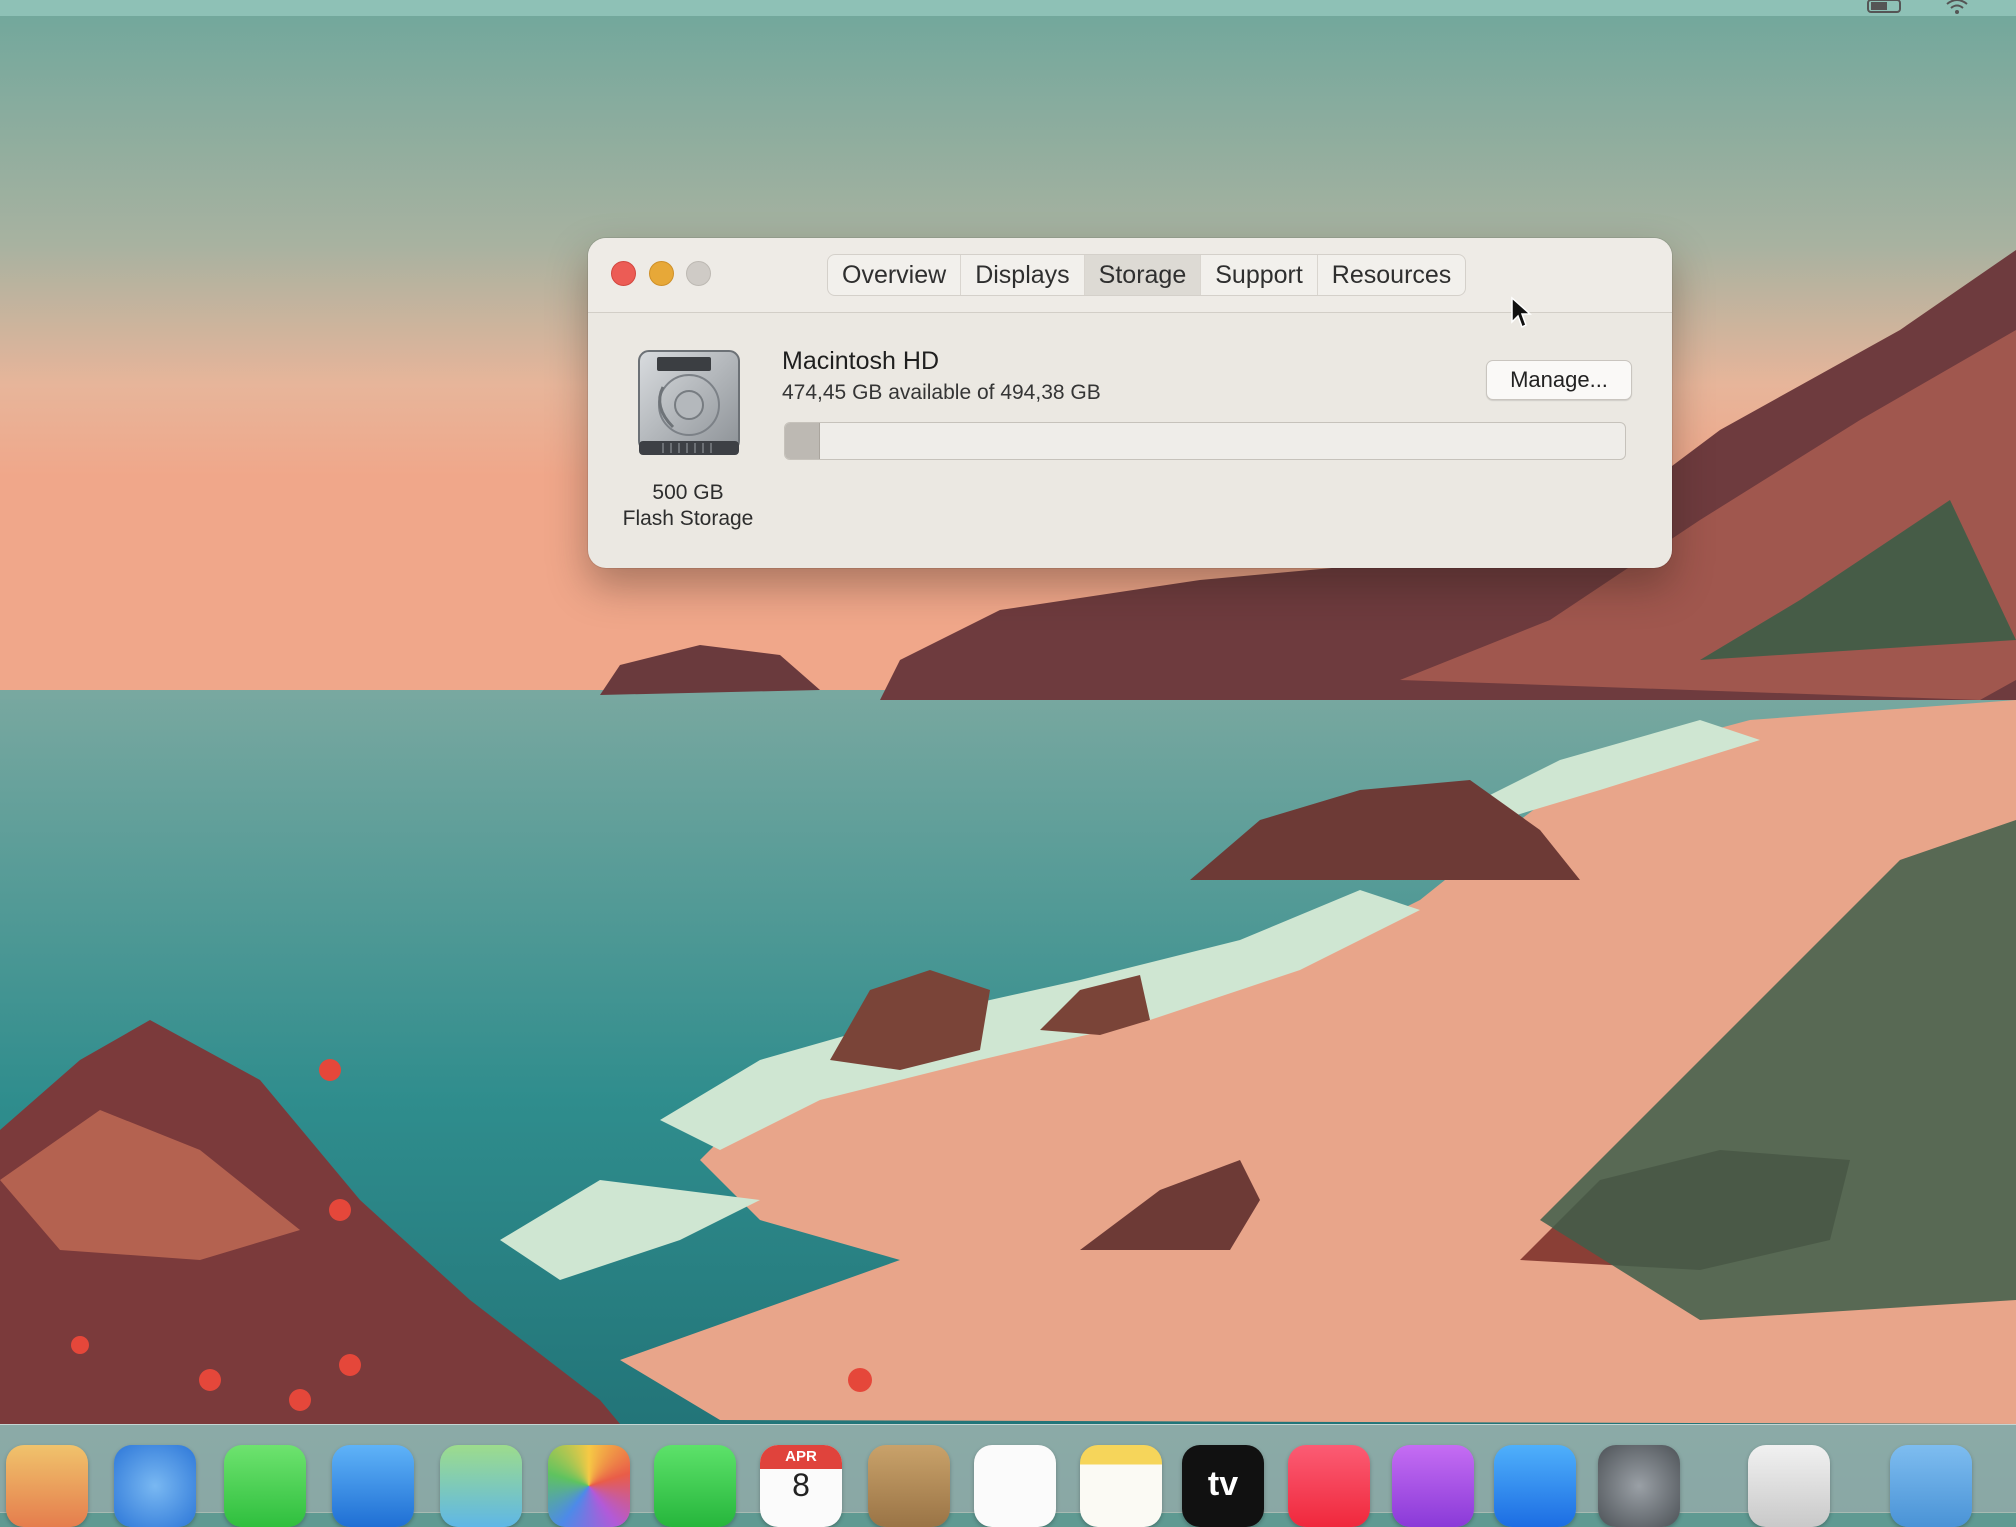 This screenshot has height=1527, width=2016. What do you see at coordinates (373, 1486) in the screenshot?
I see `mail-icon` at bounding box center [373, 1486].